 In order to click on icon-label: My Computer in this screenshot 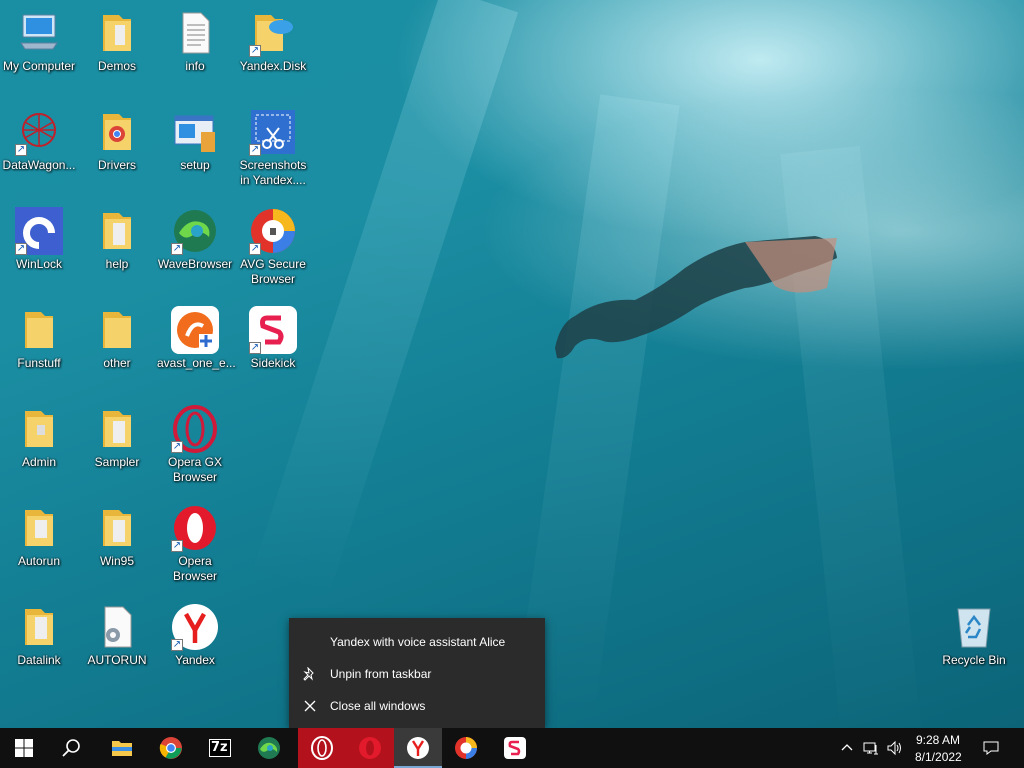, I will do `click(39, 66)`.